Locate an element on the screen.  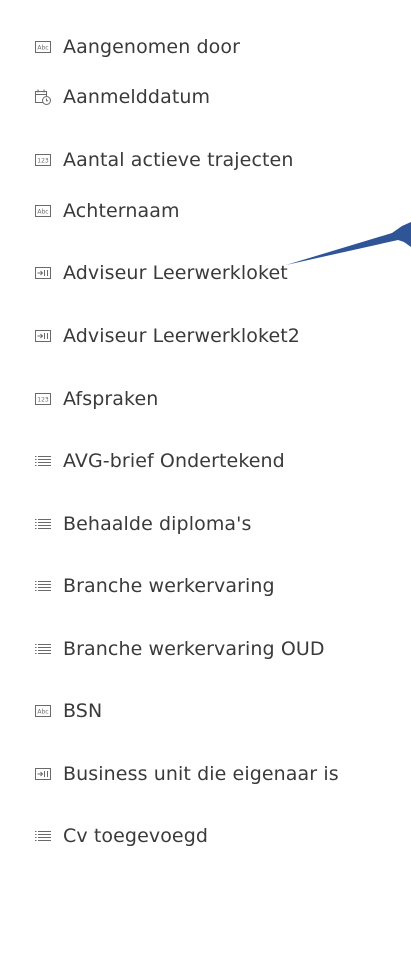
field-item: 123 Aantal actieve trajecten is located at coordinates (205, 160).